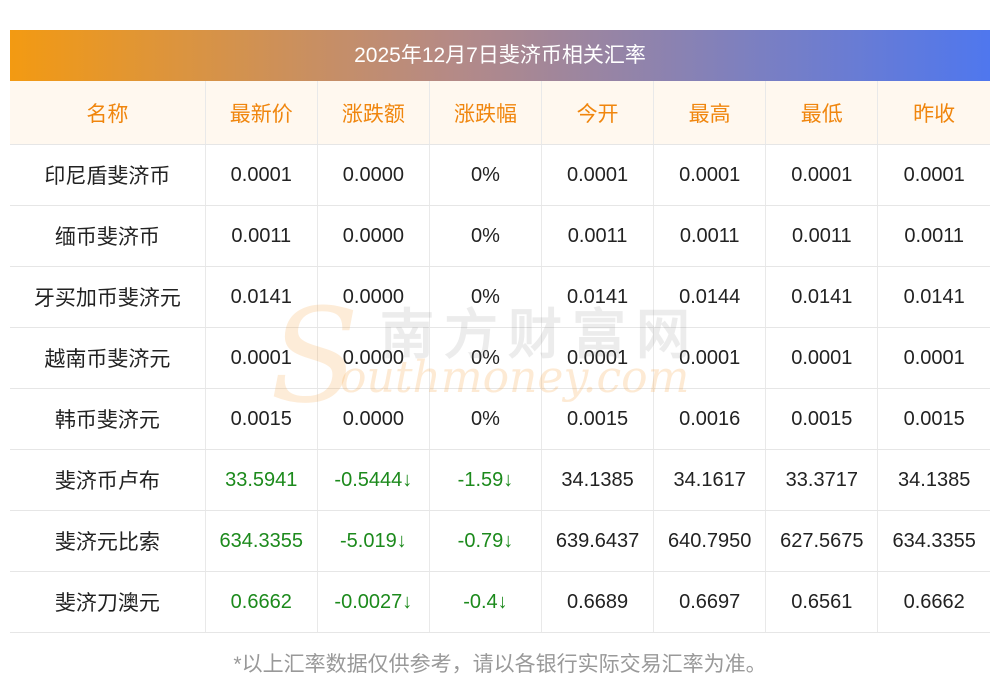  I want to click on cell-latest: 634.3355, so click(261, 541).